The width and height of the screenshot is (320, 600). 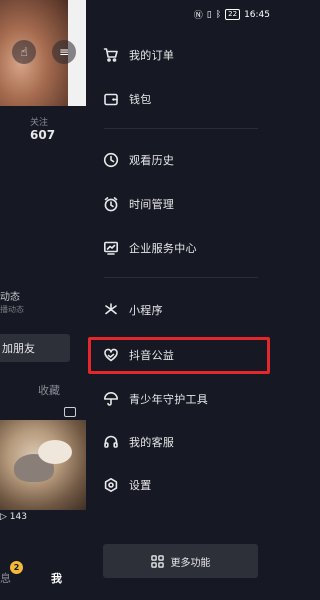 I want to click on menu-item-enterprise-center: 企业服务中心, so click(x=181, y=248).